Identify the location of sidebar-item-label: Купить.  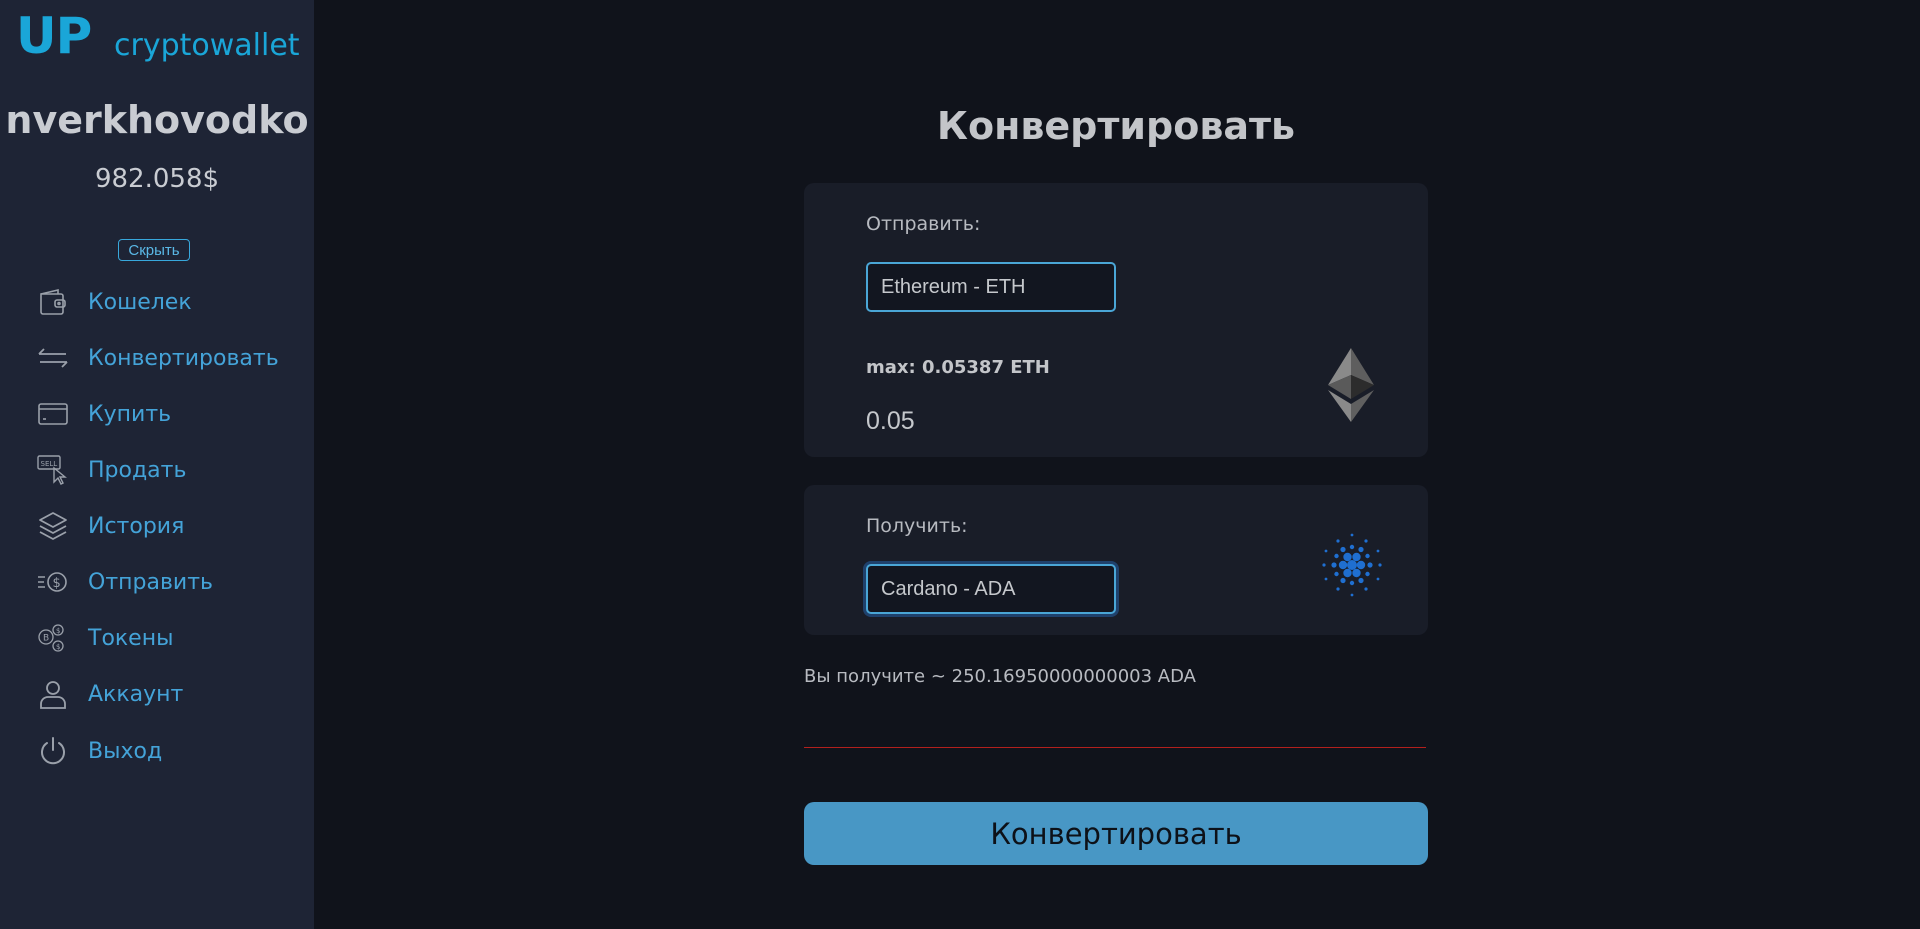
(130, 414).